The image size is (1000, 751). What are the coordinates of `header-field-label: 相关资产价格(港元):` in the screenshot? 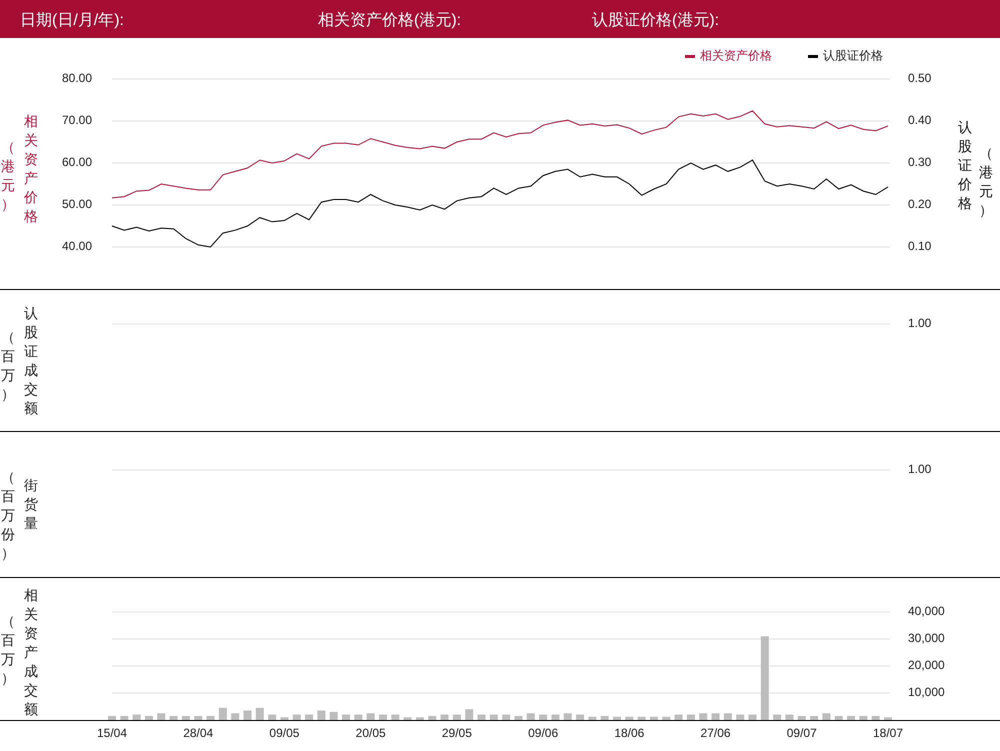 It's located at (390, 20).